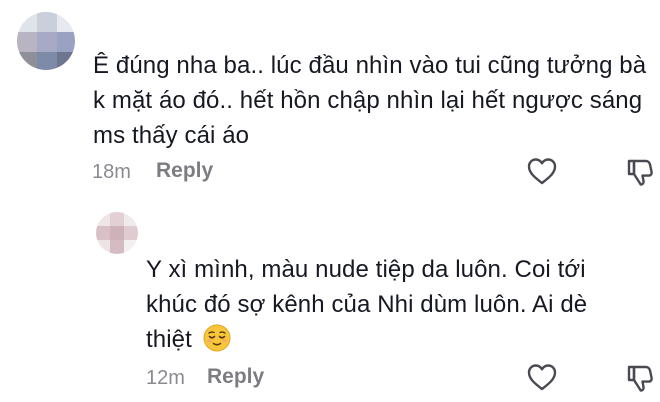 Image resolution: width=660 pixels, height=402 pixels. Describe the element at coordinates (165, 378) in the screenshot. I see `comment-timestamp: 12m` at that location.